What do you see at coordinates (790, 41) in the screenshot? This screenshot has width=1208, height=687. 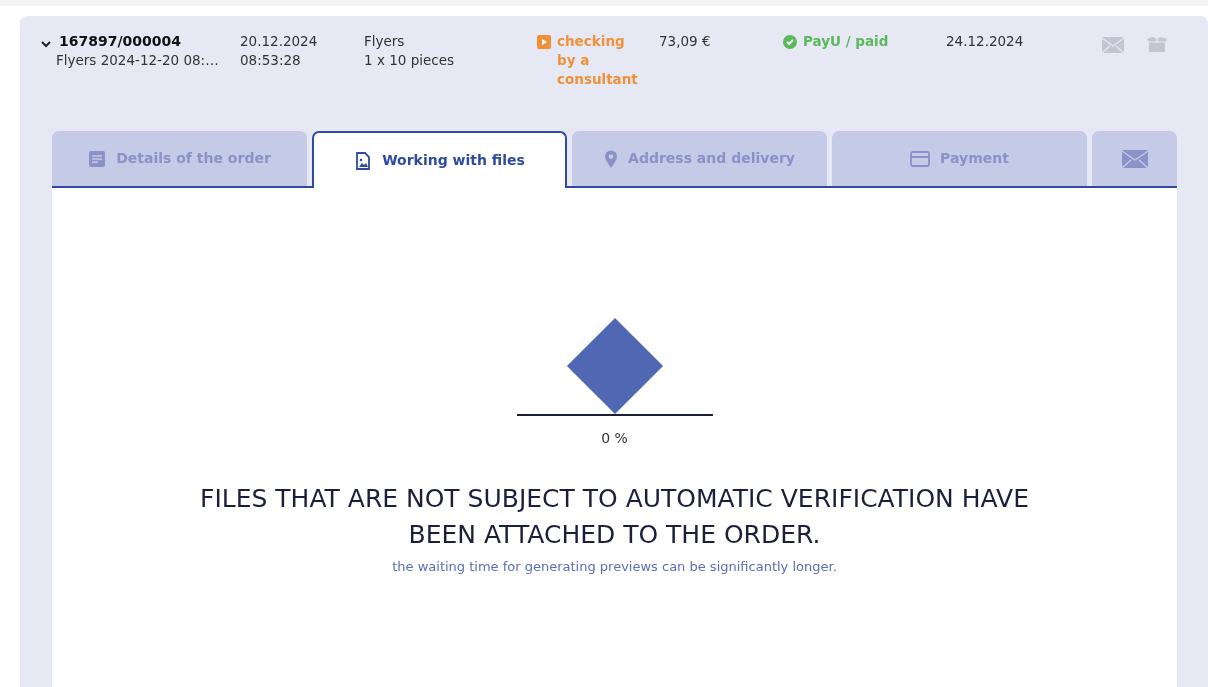 I see `check-circle-icon` at bounding box center [790, 41].